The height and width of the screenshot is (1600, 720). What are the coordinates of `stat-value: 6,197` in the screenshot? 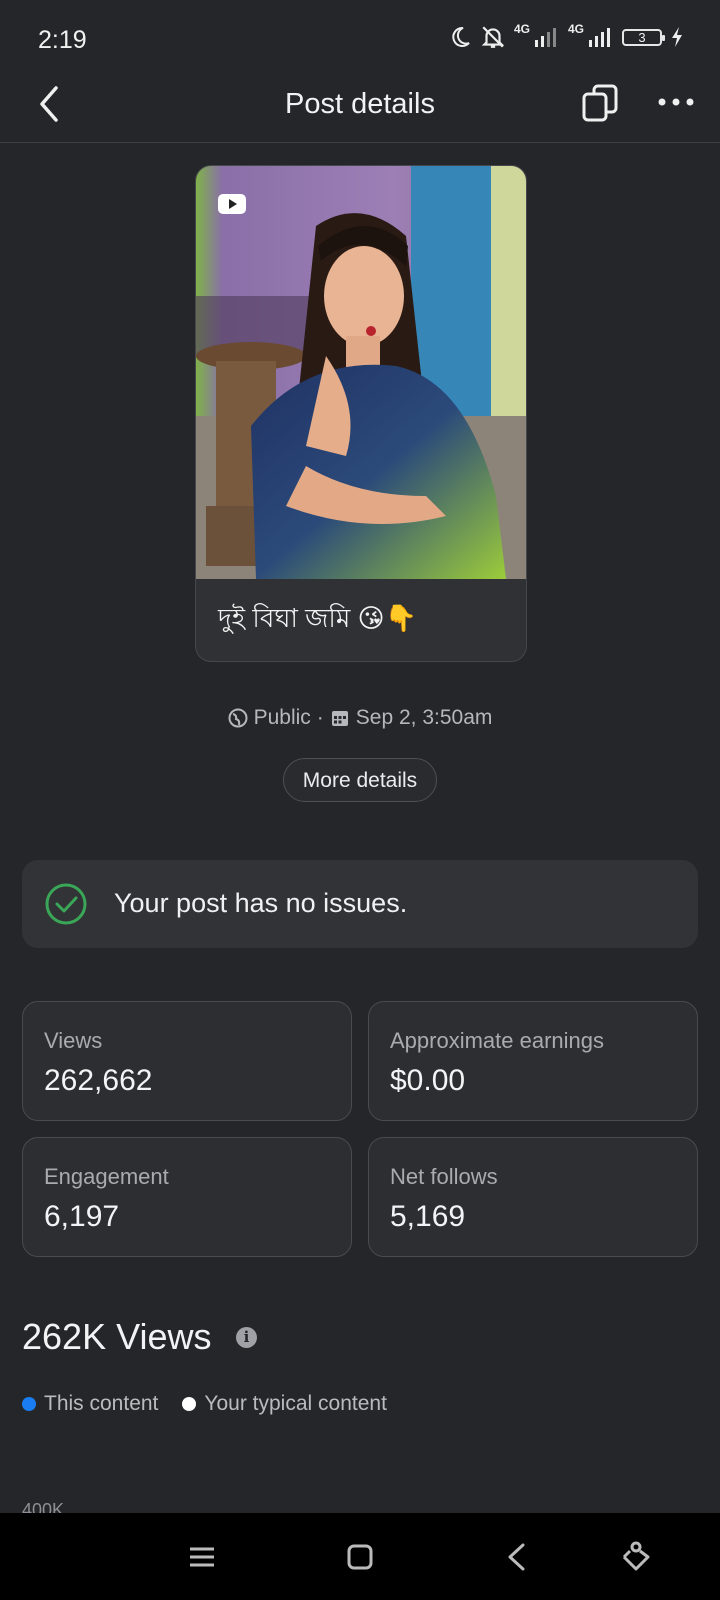 It's located at (82, 1216).